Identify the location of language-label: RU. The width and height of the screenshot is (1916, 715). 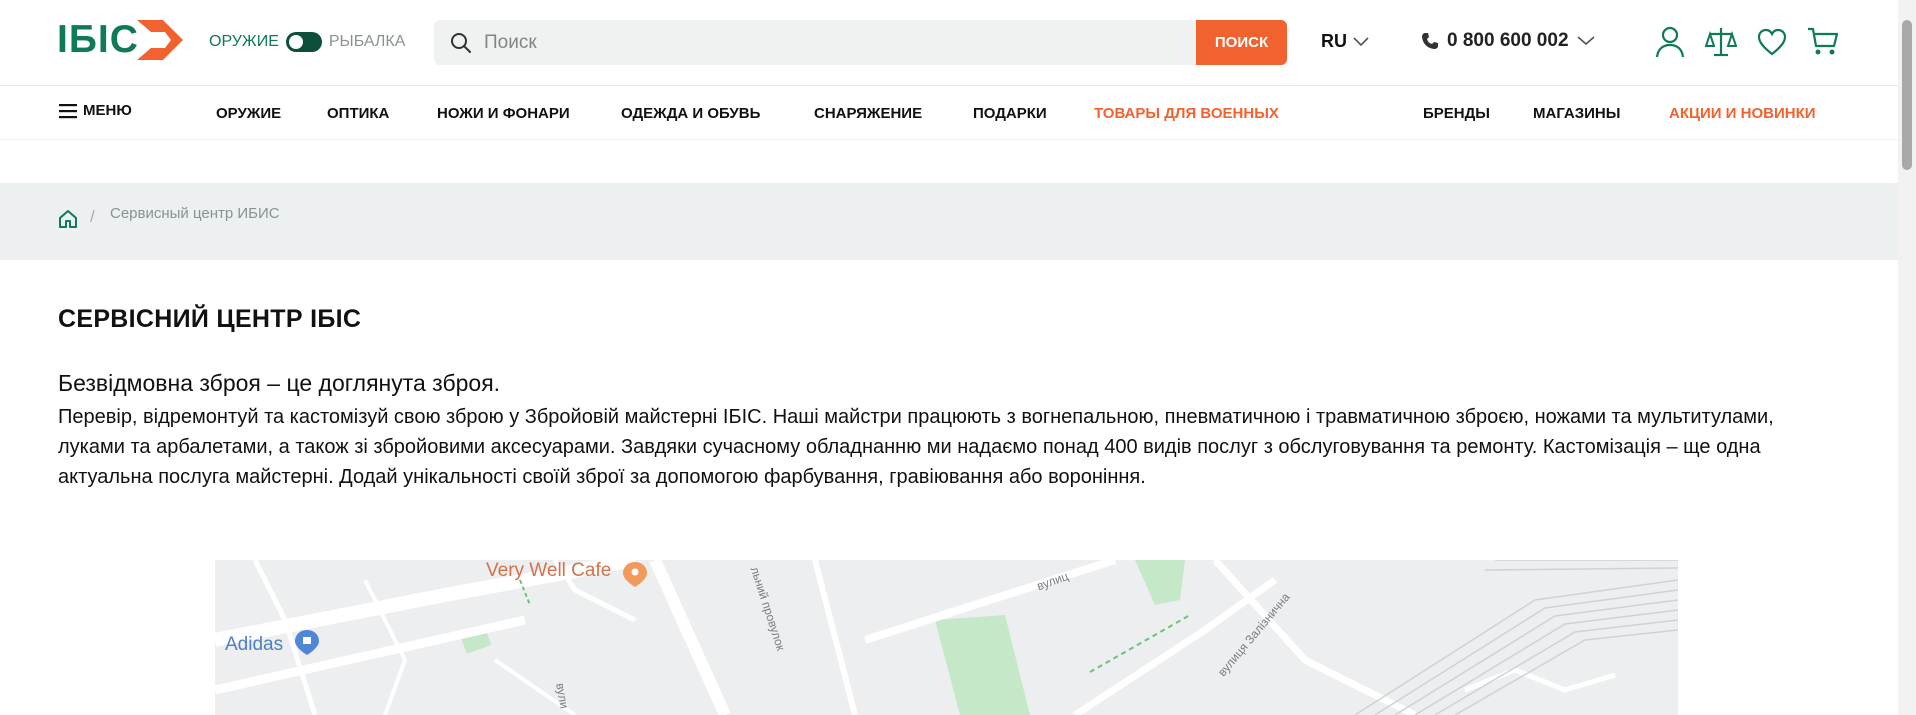
(1334, 41).